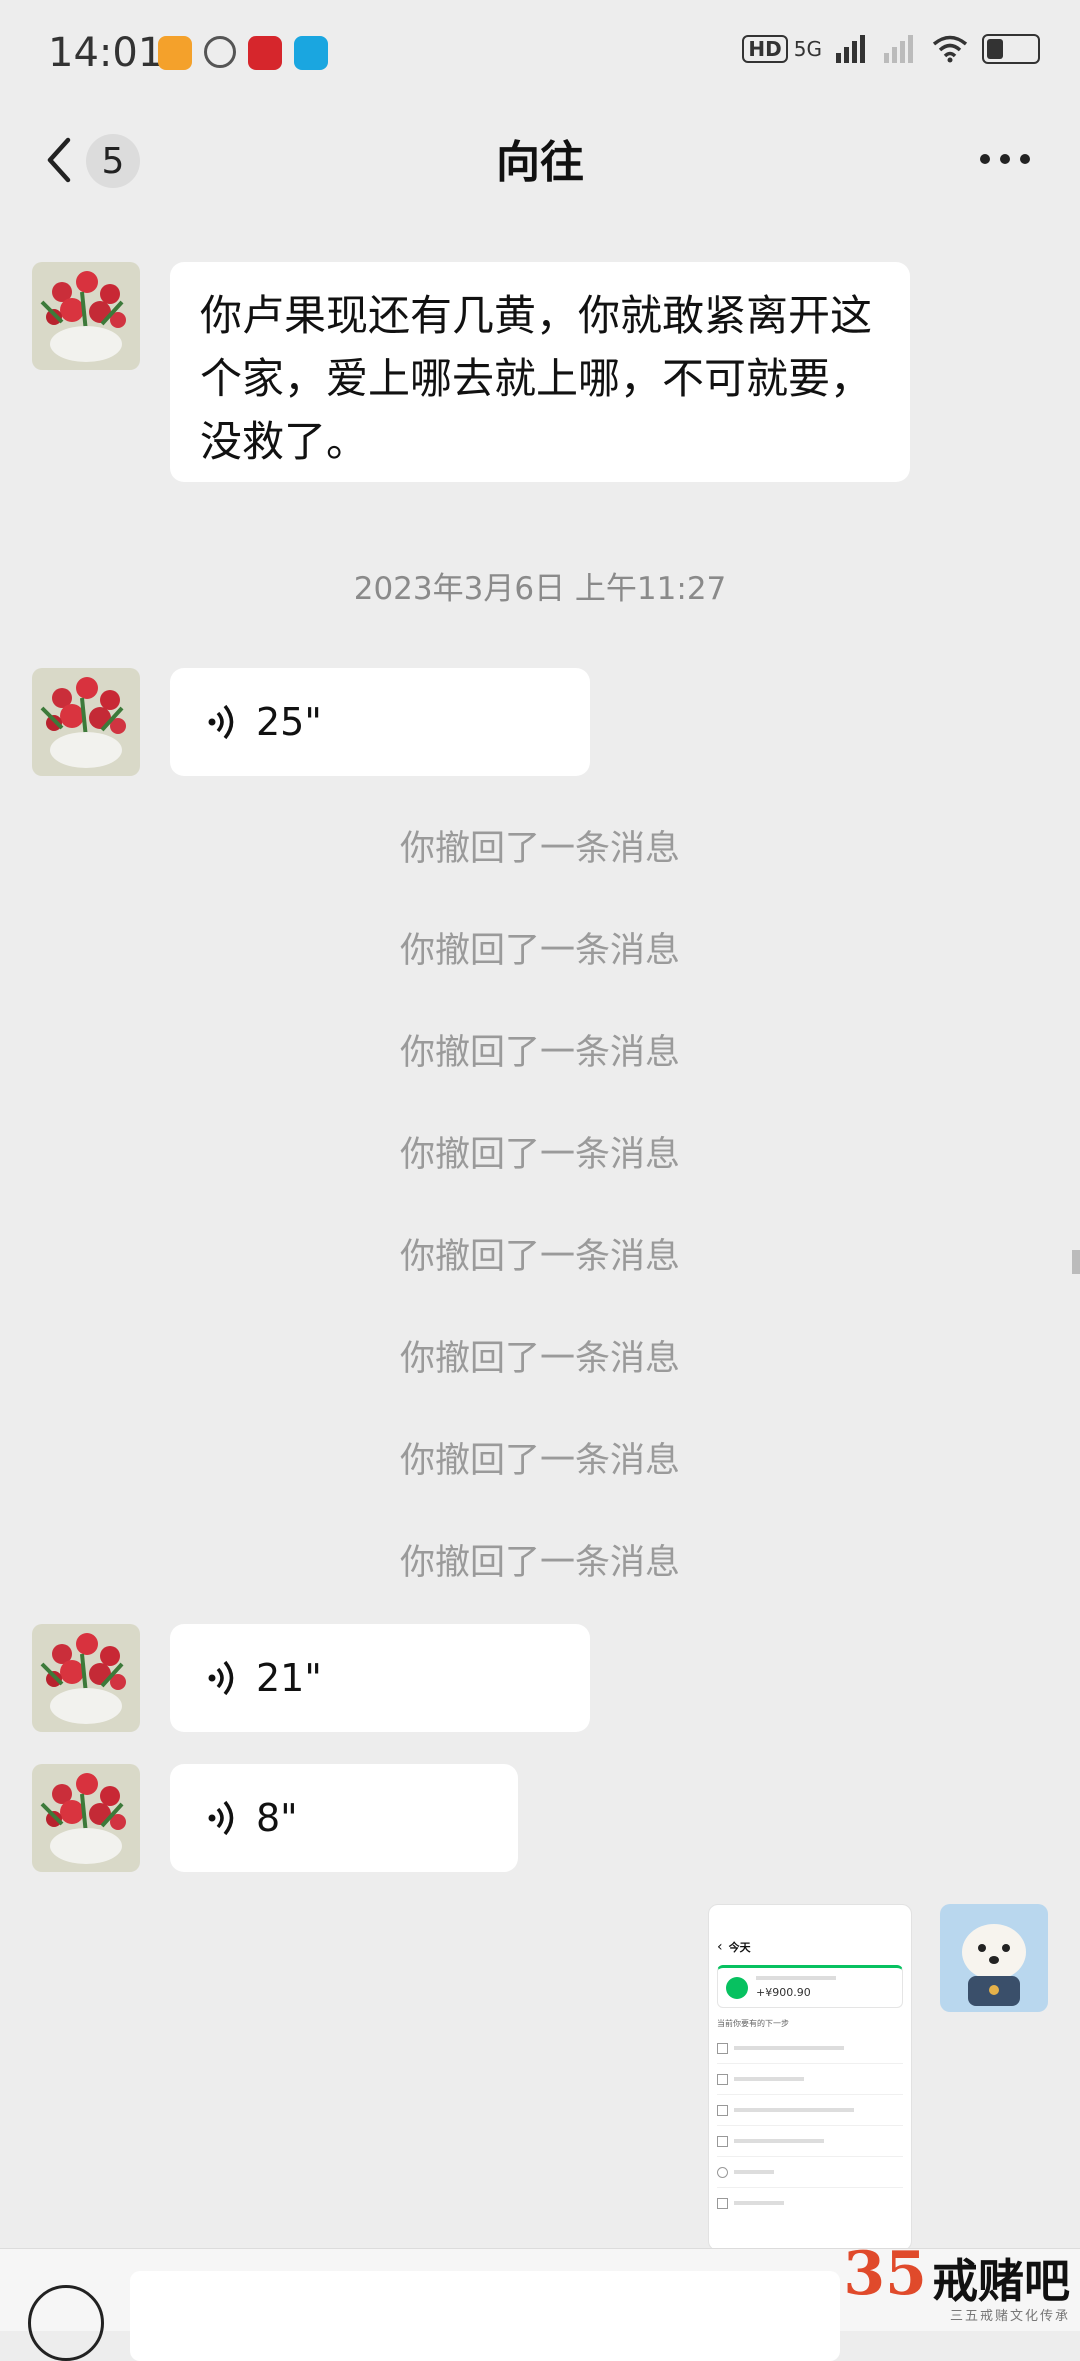  I want to click on voice-duration: 25", so click(289, 722).